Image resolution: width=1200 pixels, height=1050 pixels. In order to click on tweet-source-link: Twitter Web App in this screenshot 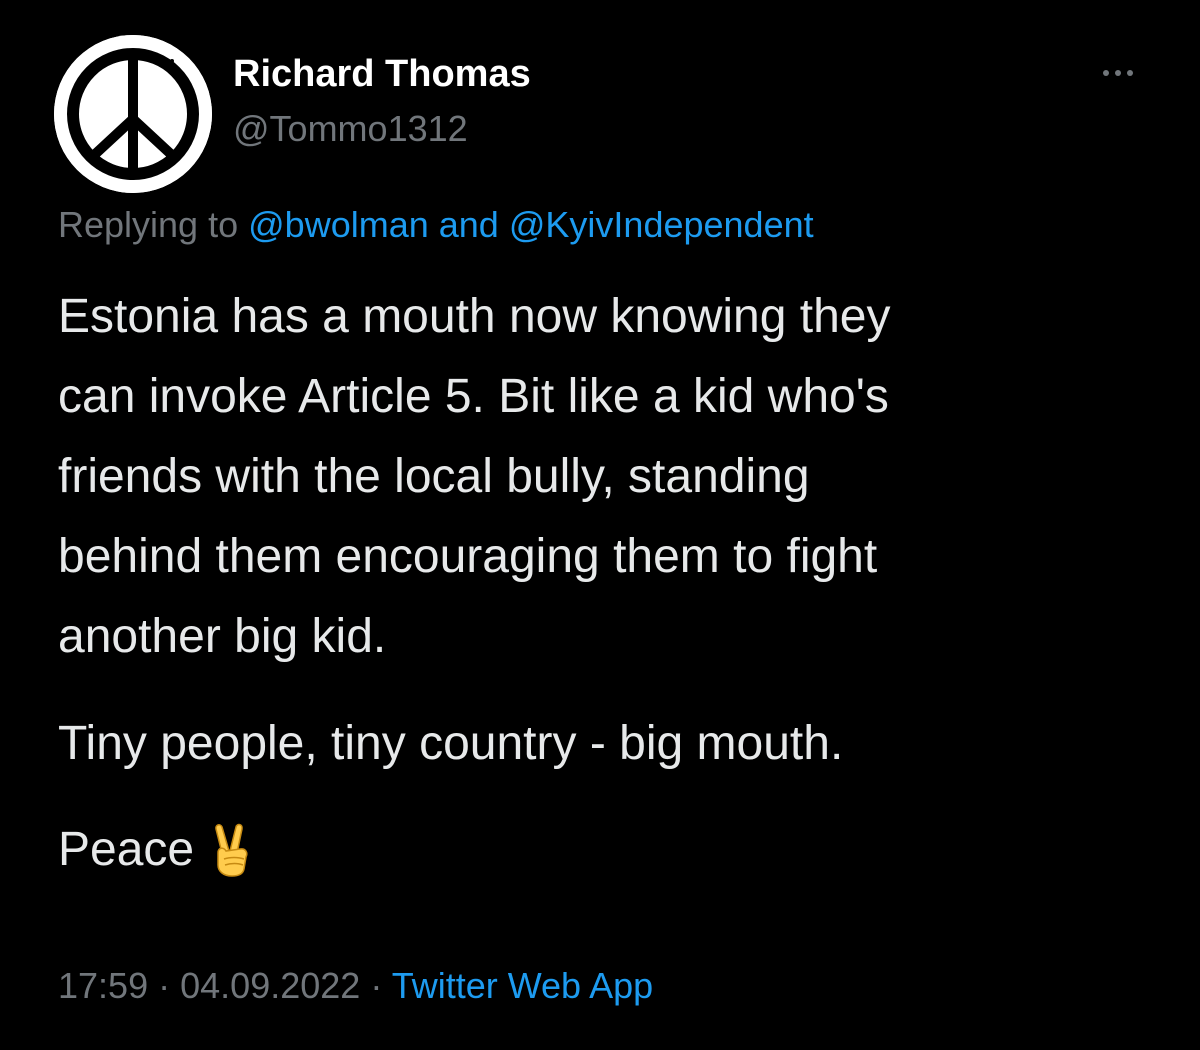, I will do `click(522, 985)`.